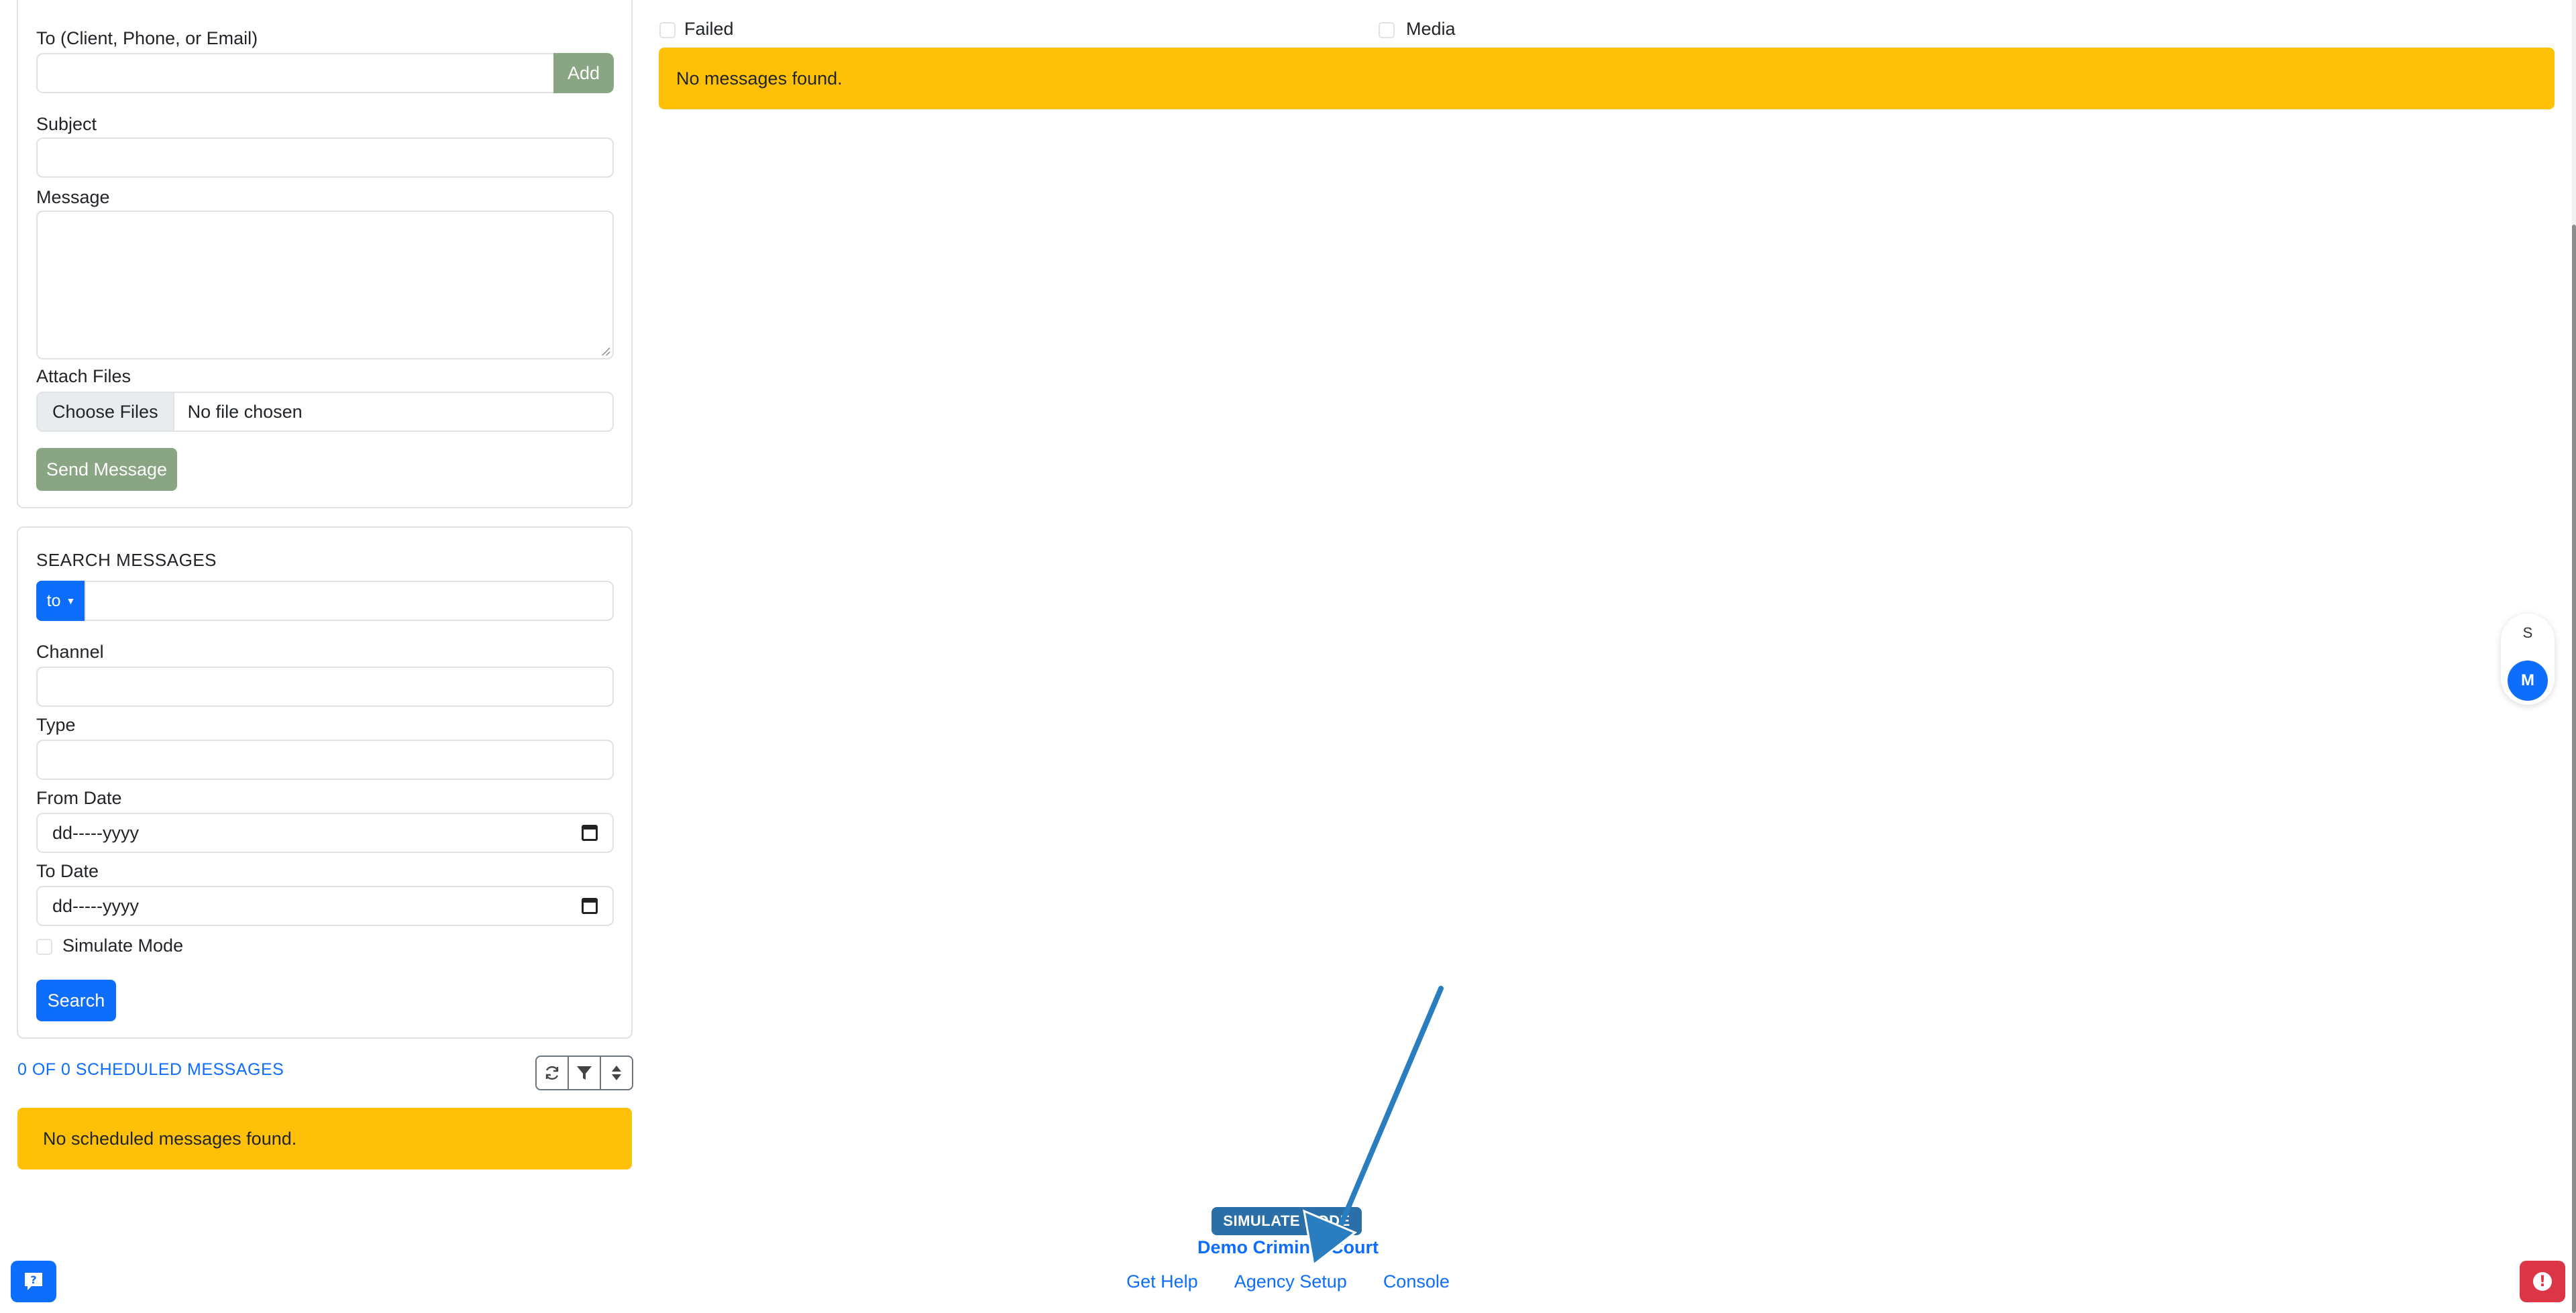  What do you see at coordinates (147, 38) in the screenshot?
I see `to-label: To (Client, Phone, or Email)` at bounding box center [147, 38].